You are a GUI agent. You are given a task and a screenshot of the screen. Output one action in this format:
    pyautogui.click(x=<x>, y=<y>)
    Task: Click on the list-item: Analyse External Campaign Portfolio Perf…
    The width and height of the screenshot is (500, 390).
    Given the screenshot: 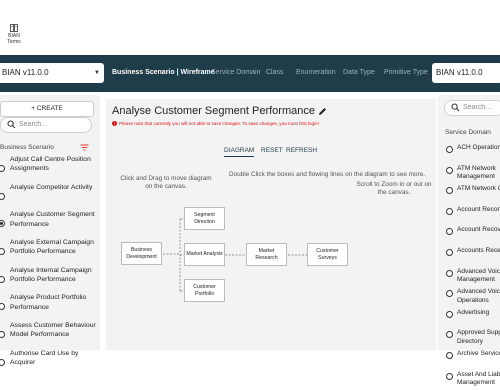 What is the action you would take?
    pyautogui.click(x=48, y=252)
    